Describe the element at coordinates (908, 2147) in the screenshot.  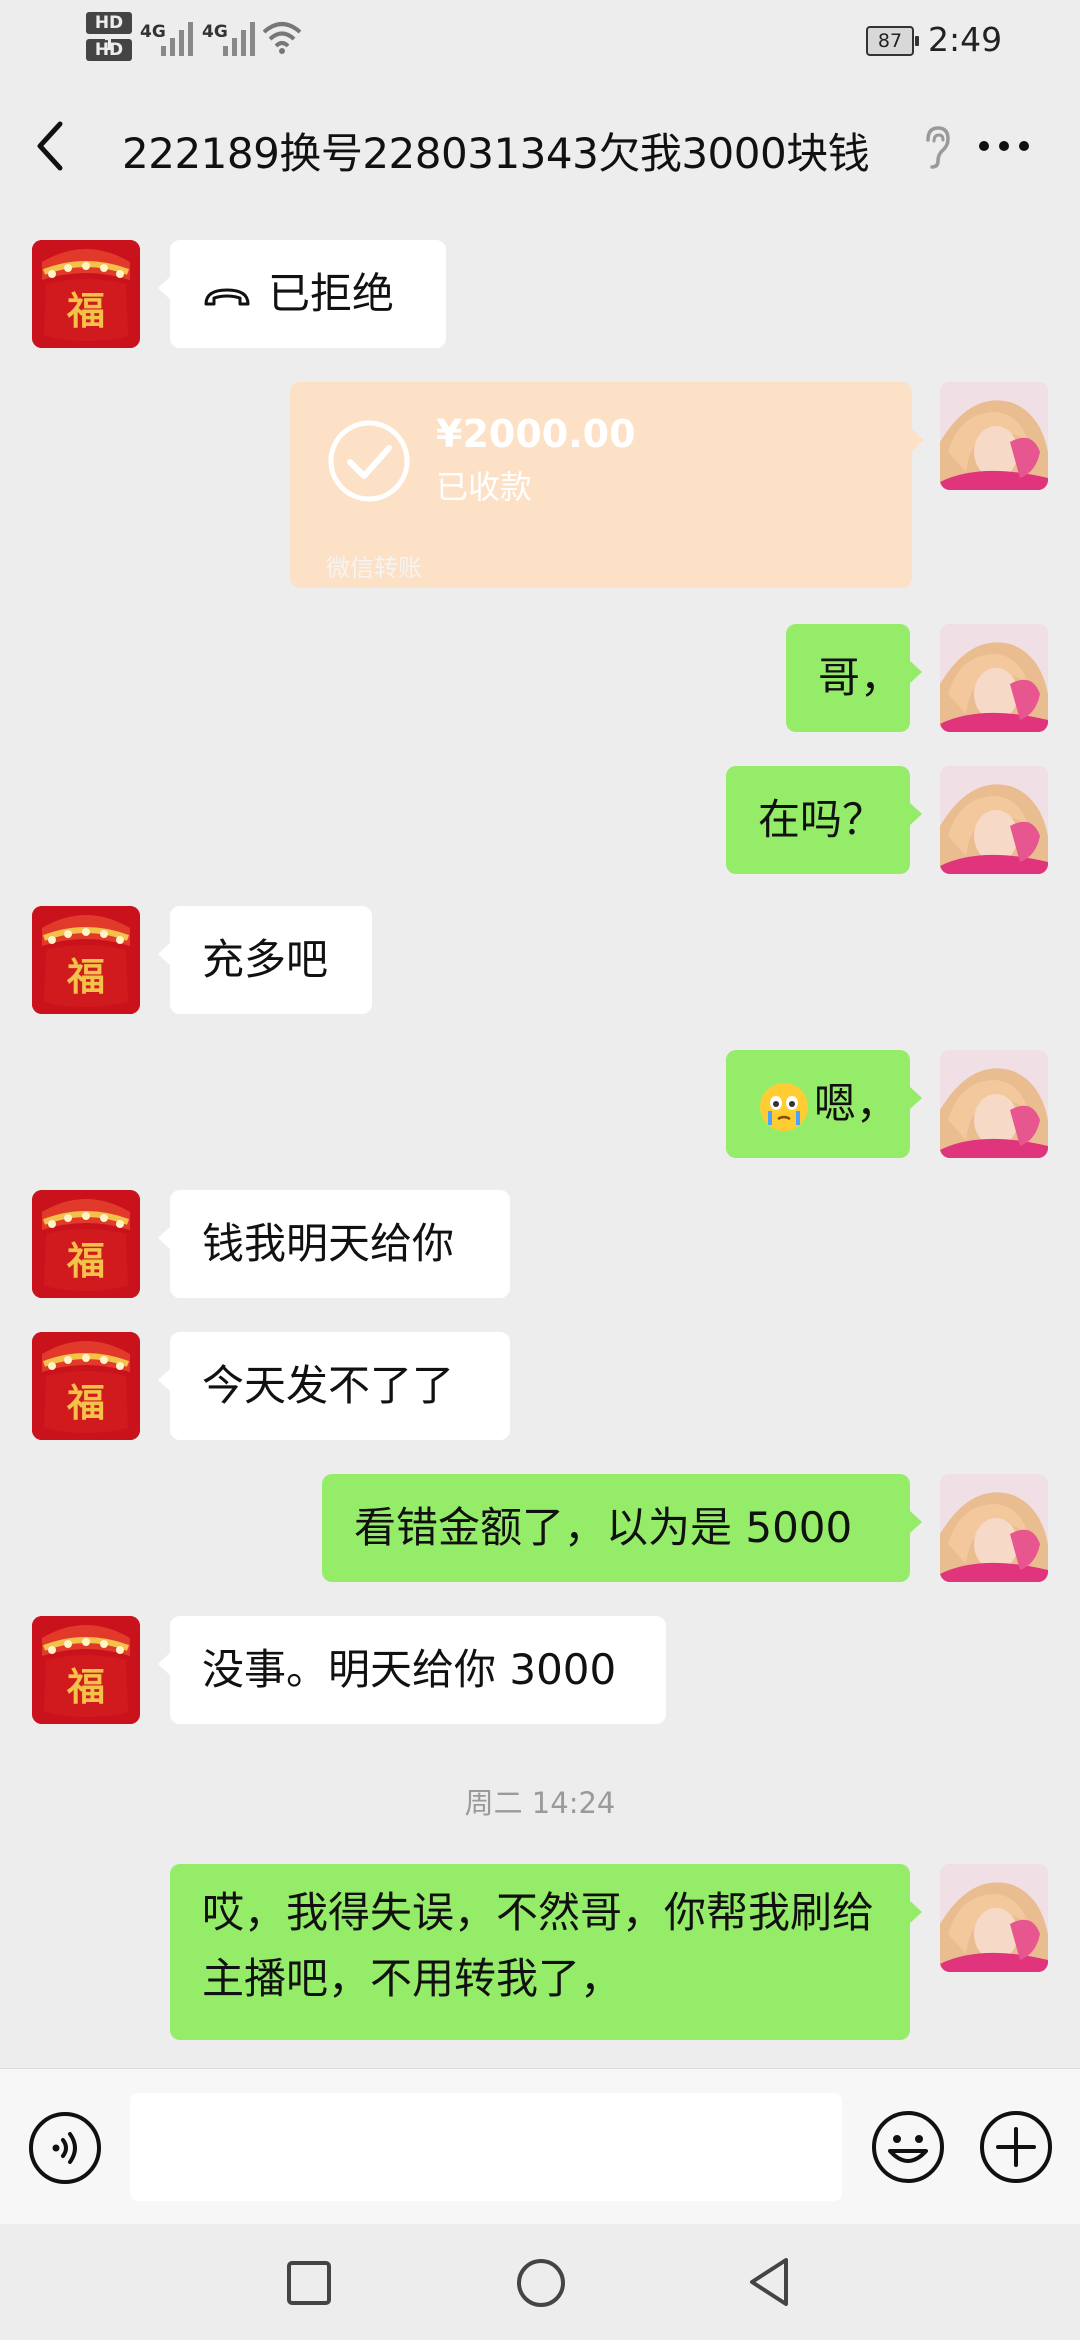
I see `smiley-icon` at that location.